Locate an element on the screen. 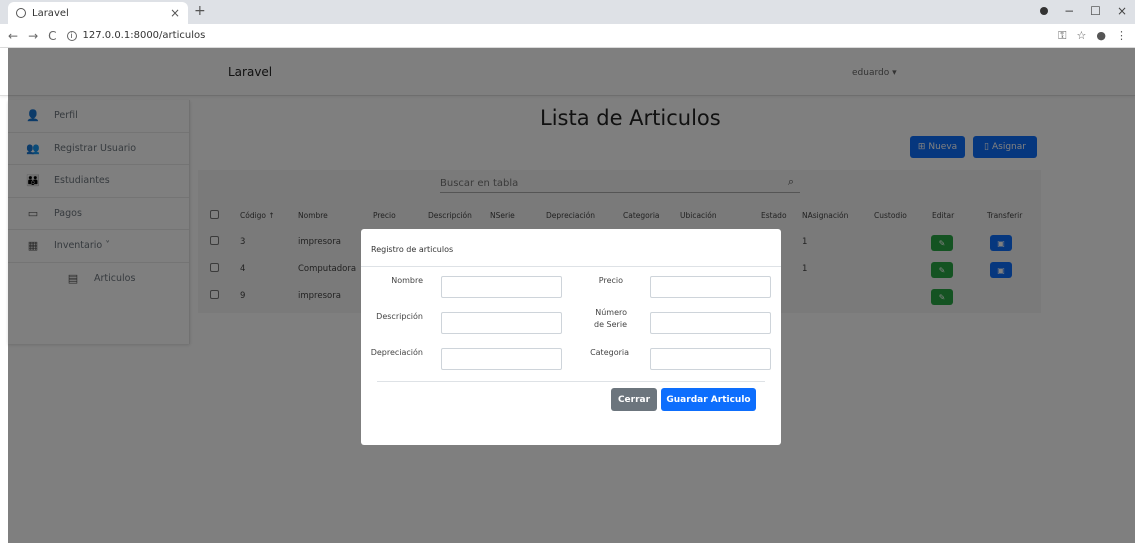 Image resolution: width=1135 pixels, height=543 pixels. url-text: 127.0.0.1:8000/articulos is located at coordinates (144, 35).